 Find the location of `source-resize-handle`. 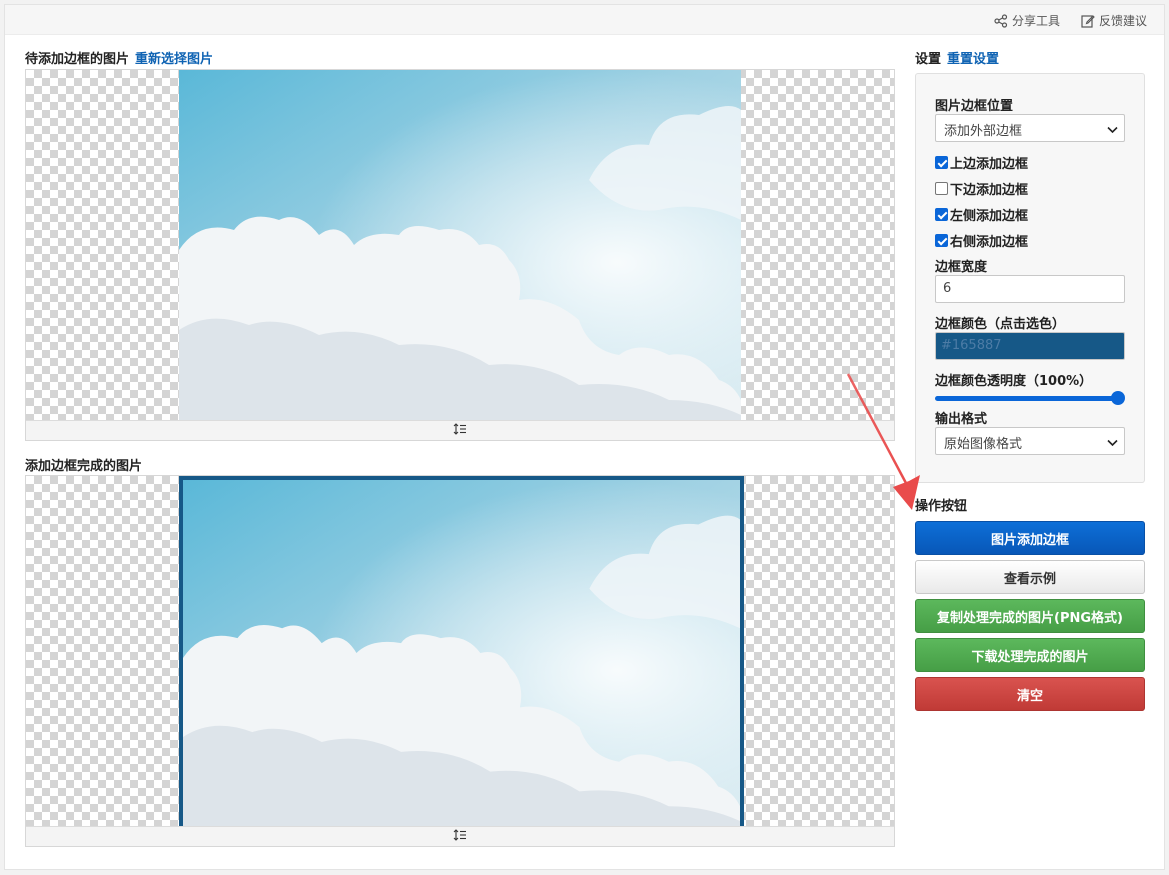

source-resize-handle is located at coordinates (460, 430).